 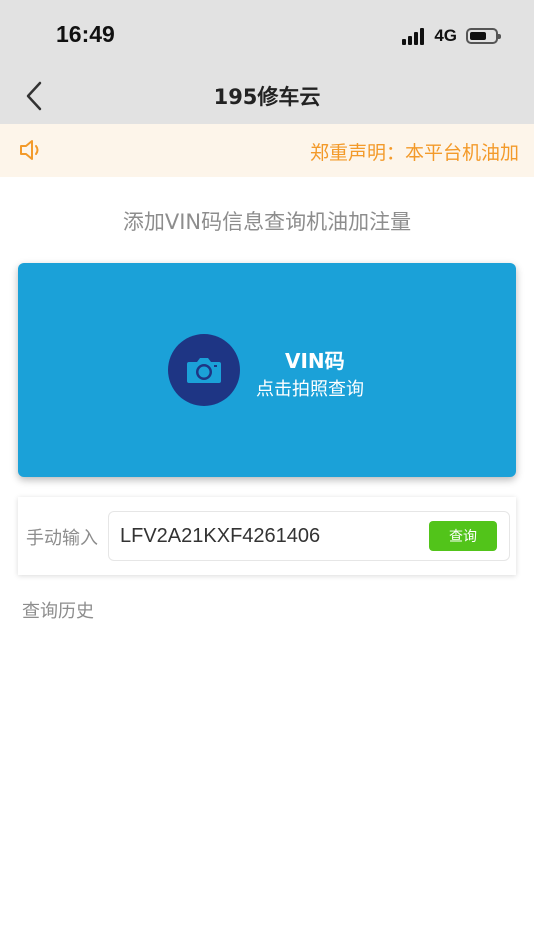 I want to click on camera-icon, so click(x=204, y=370).